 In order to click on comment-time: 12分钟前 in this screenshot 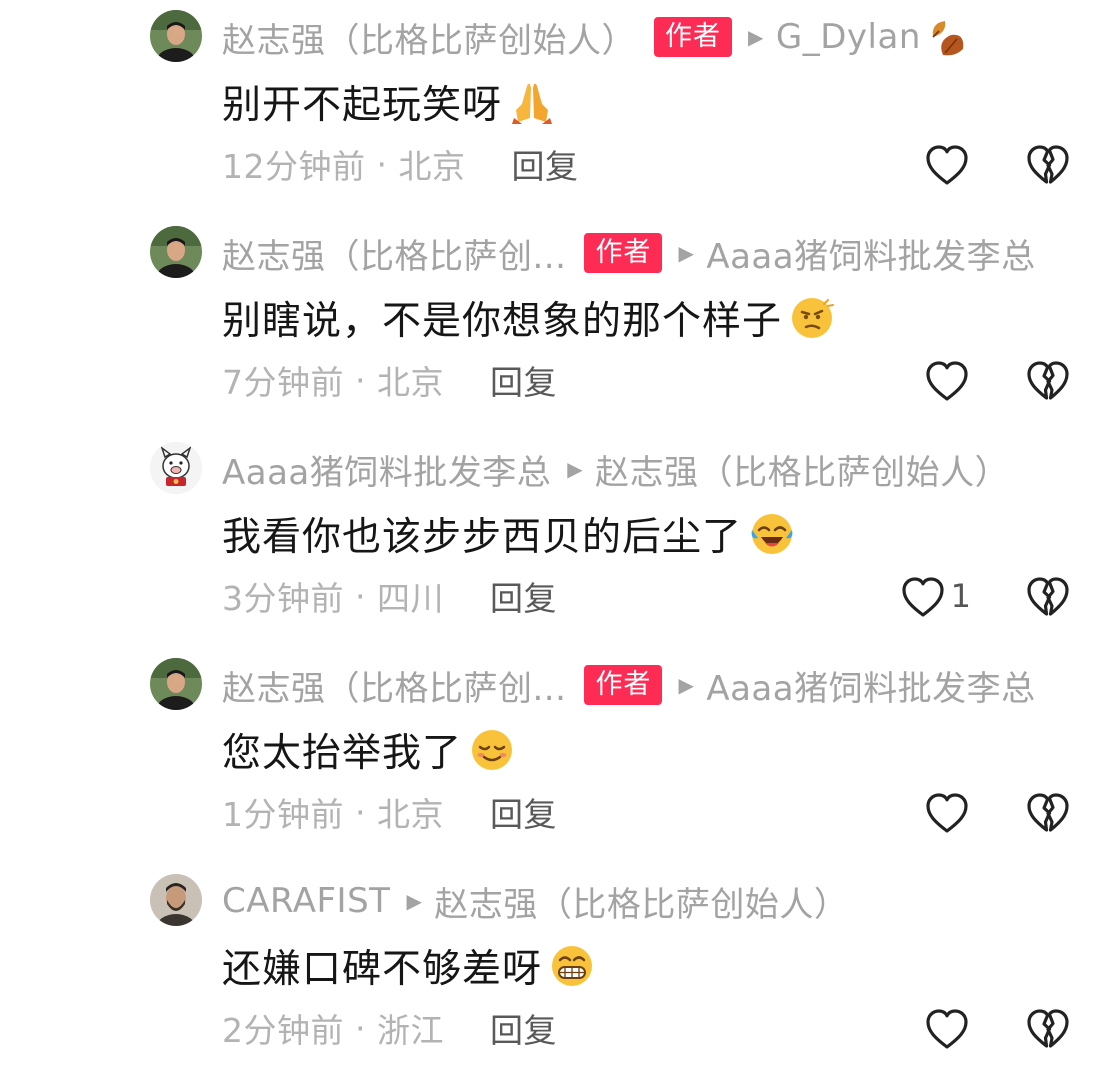, I will do `click(294, 166)`.